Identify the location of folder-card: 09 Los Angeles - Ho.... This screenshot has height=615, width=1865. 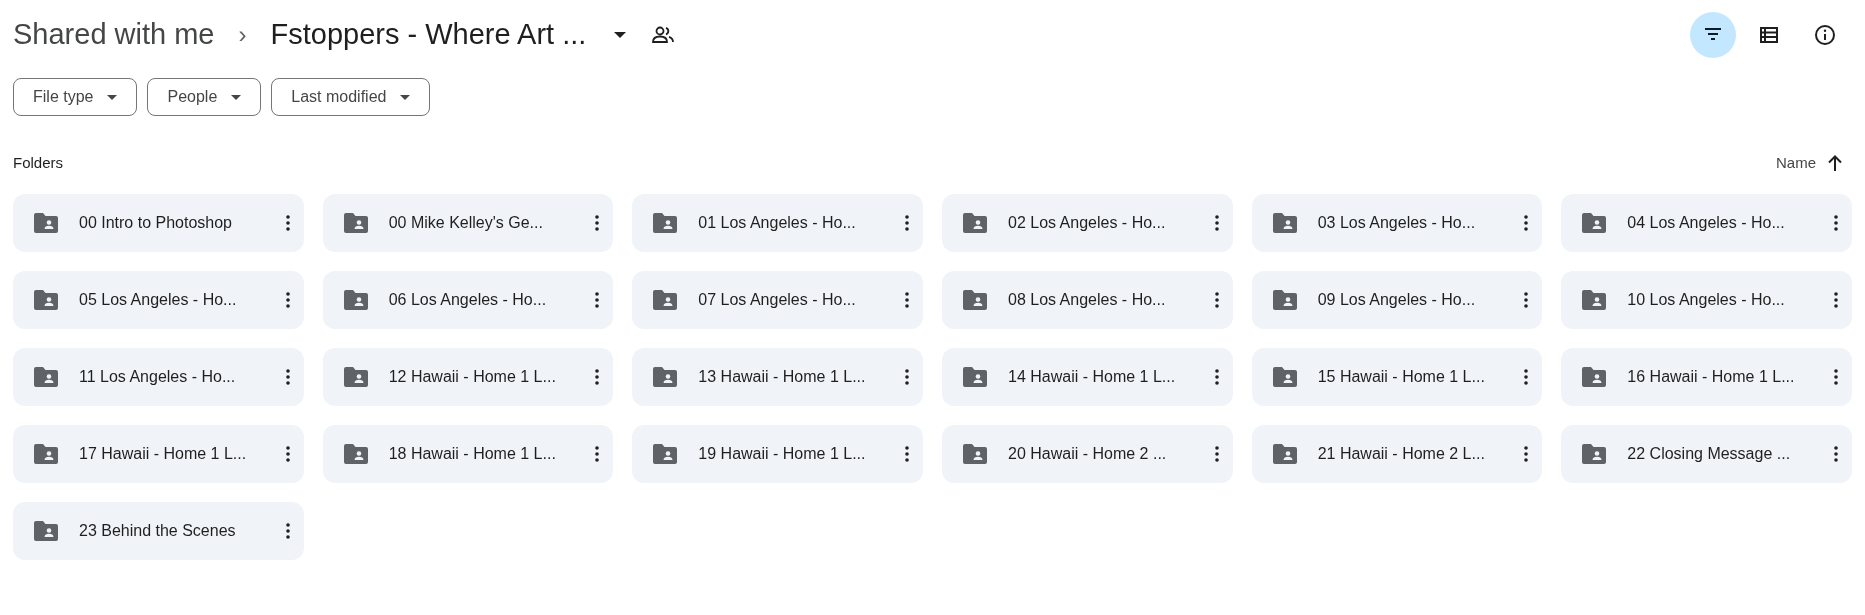
(1397, 300).